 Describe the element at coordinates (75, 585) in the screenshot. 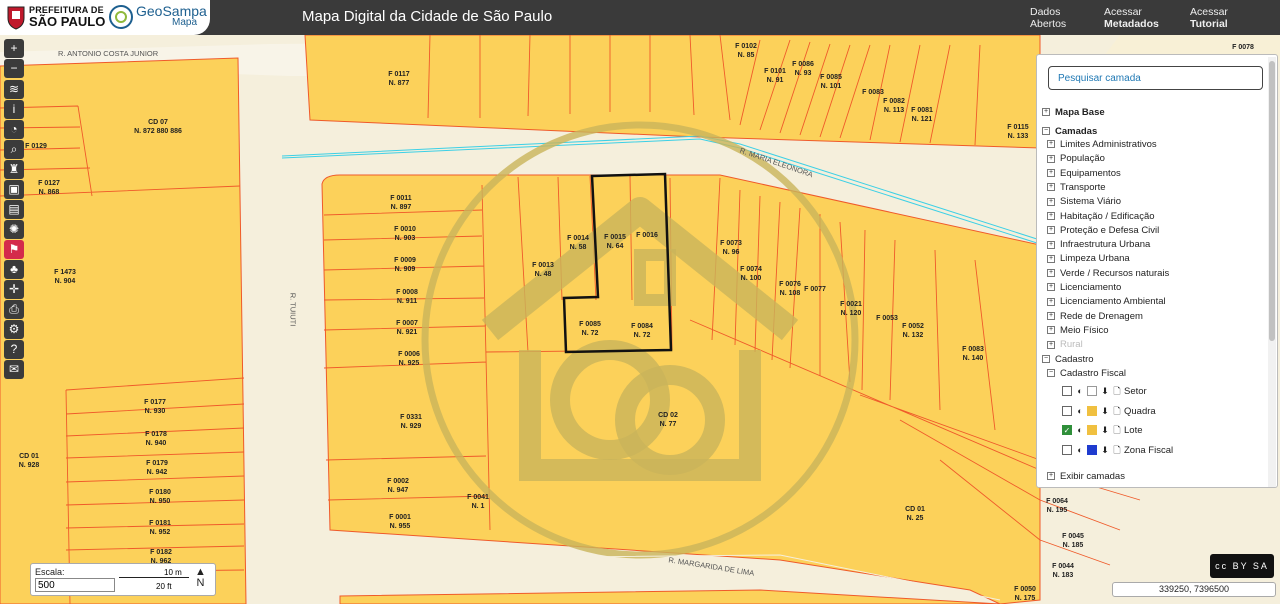

I see `scale-input` at that location.